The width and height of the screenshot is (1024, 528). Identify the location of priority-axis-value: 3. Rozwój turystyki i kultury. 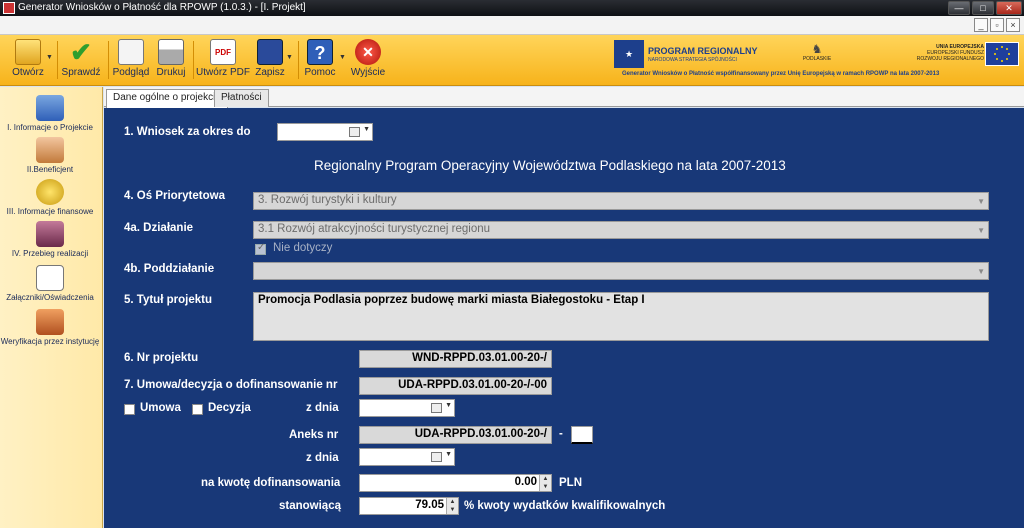
(327, 200).